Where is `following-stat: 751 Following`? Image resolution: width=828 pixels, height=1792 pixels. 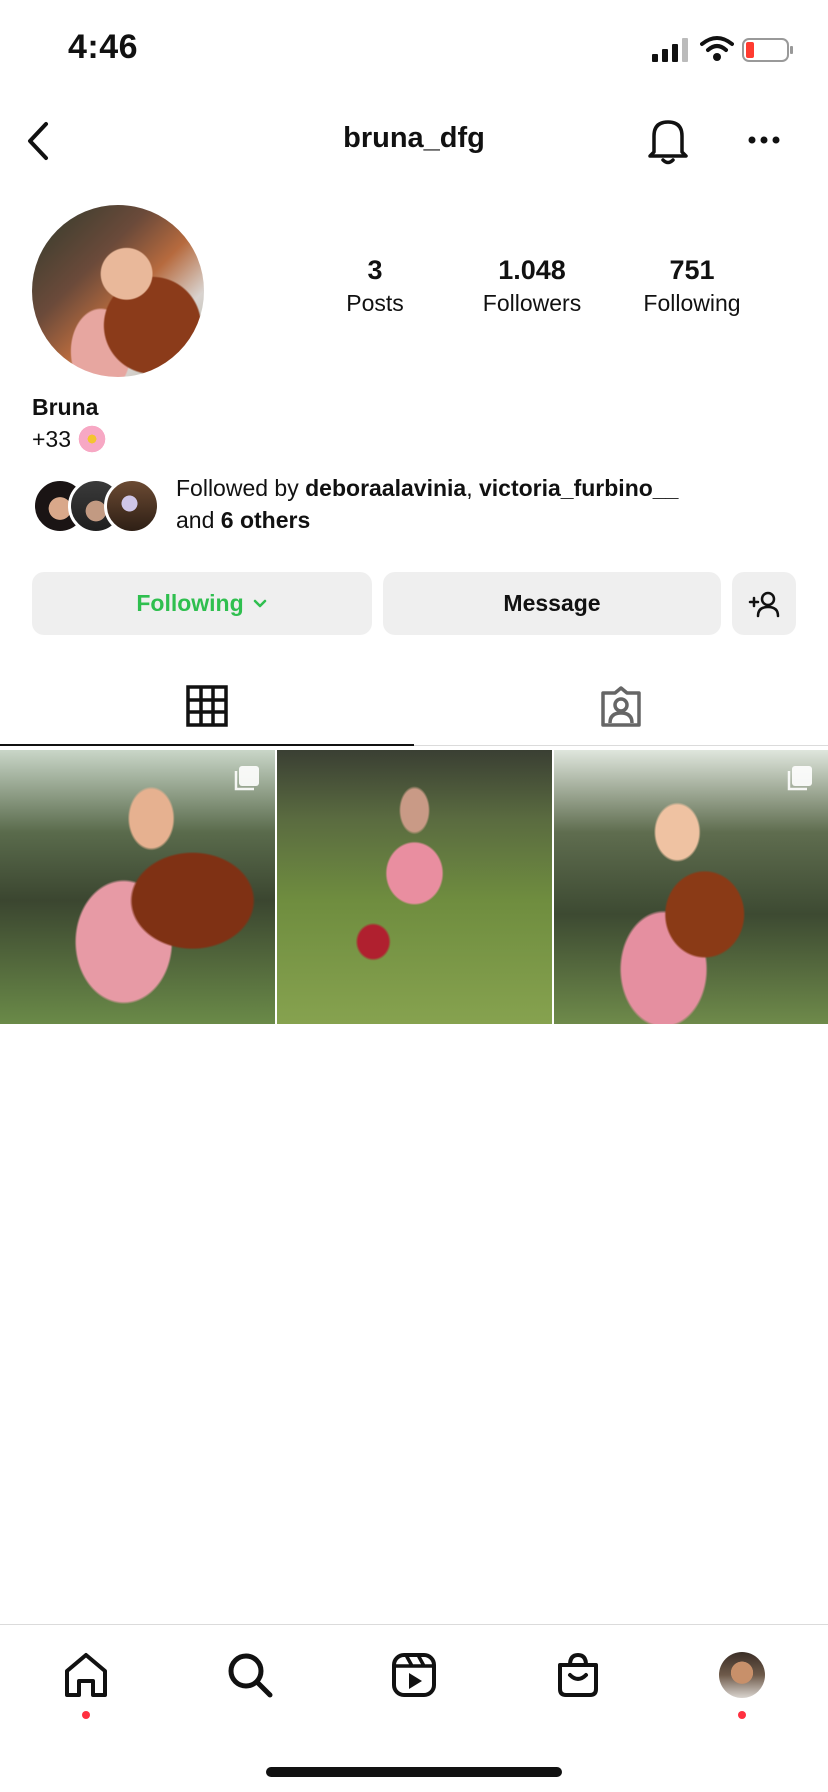 following-stat: 751 Following is located at coordinates (692, 286).